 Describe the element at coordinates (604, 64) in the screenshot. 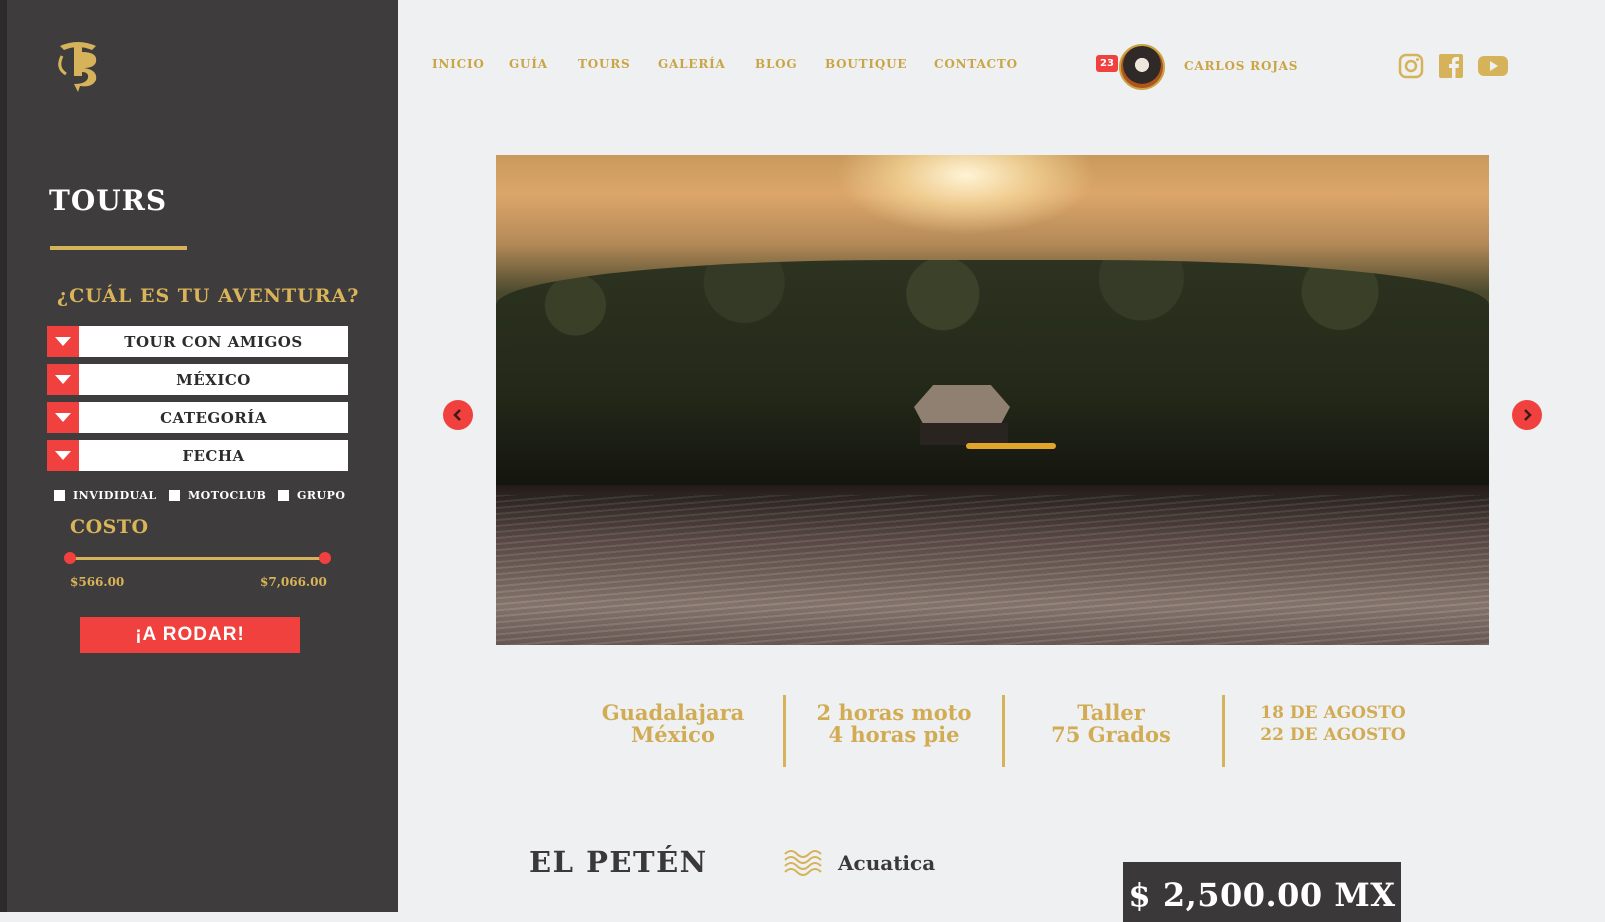

I see `nav-tours: TOURS` at that location.